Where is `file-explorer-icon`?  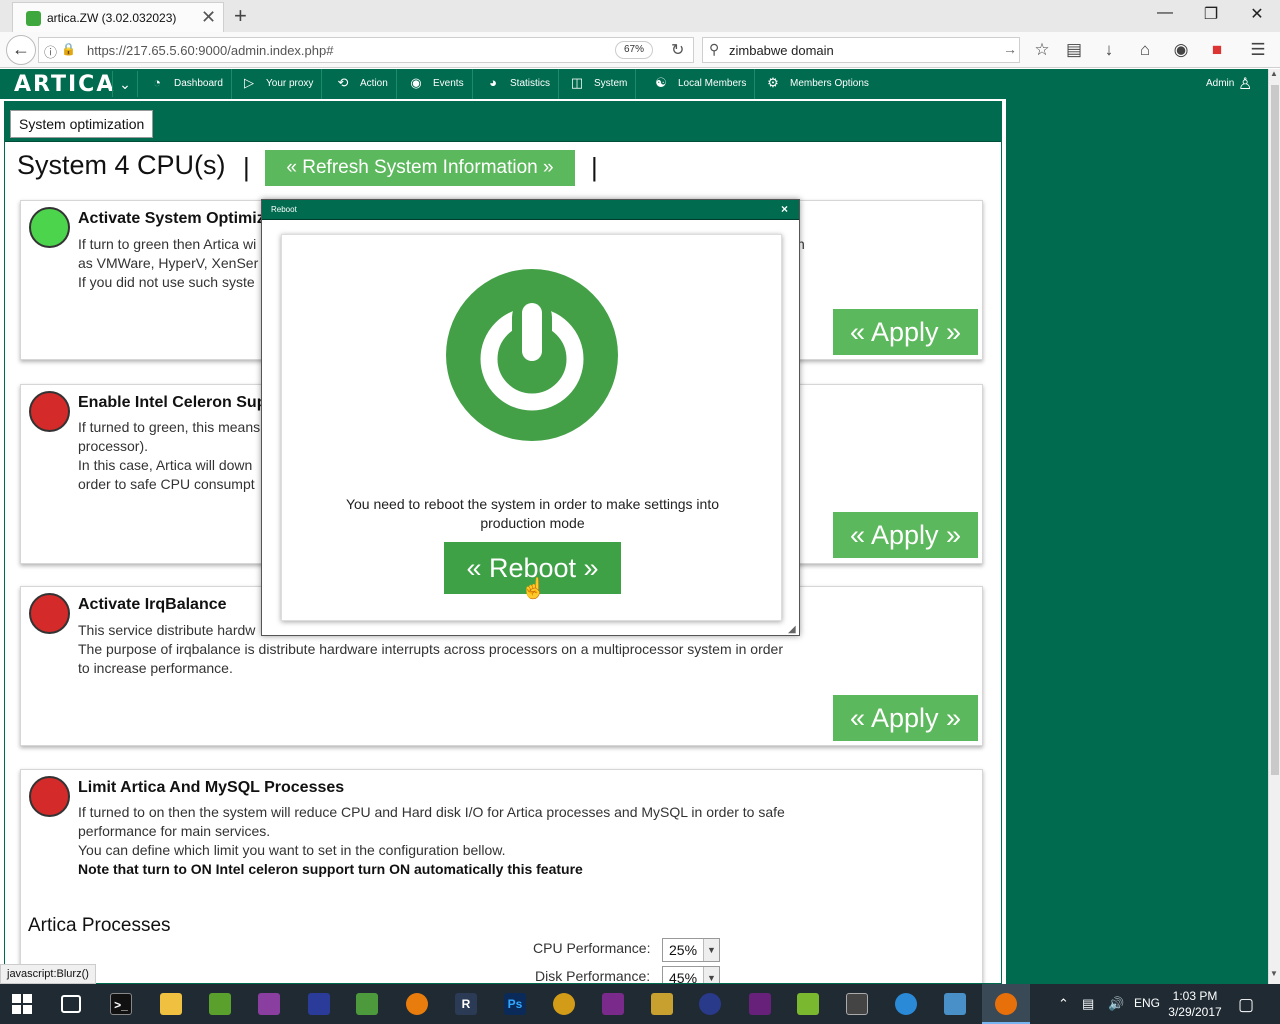 file-explorer-icon is located at coordinates (171, 1004).